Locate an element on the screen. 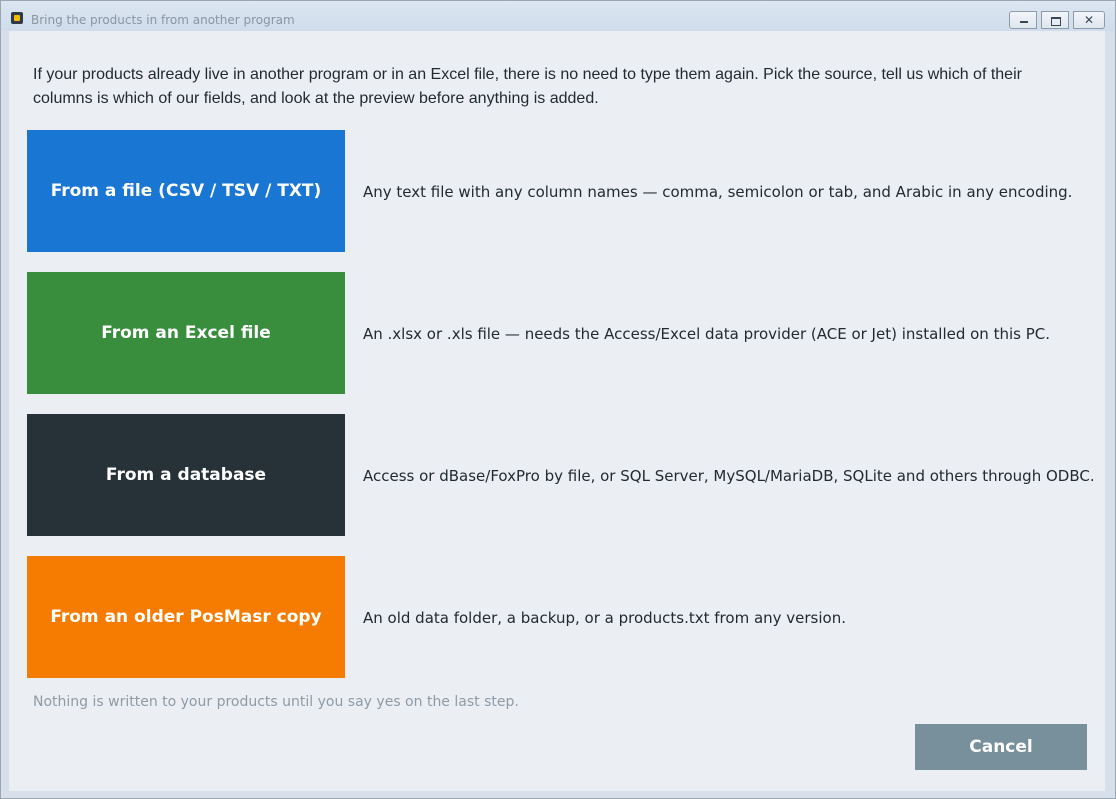 This screenshot has width=1116, height=799. minimize-icon is located at coordinates (1024, 22).